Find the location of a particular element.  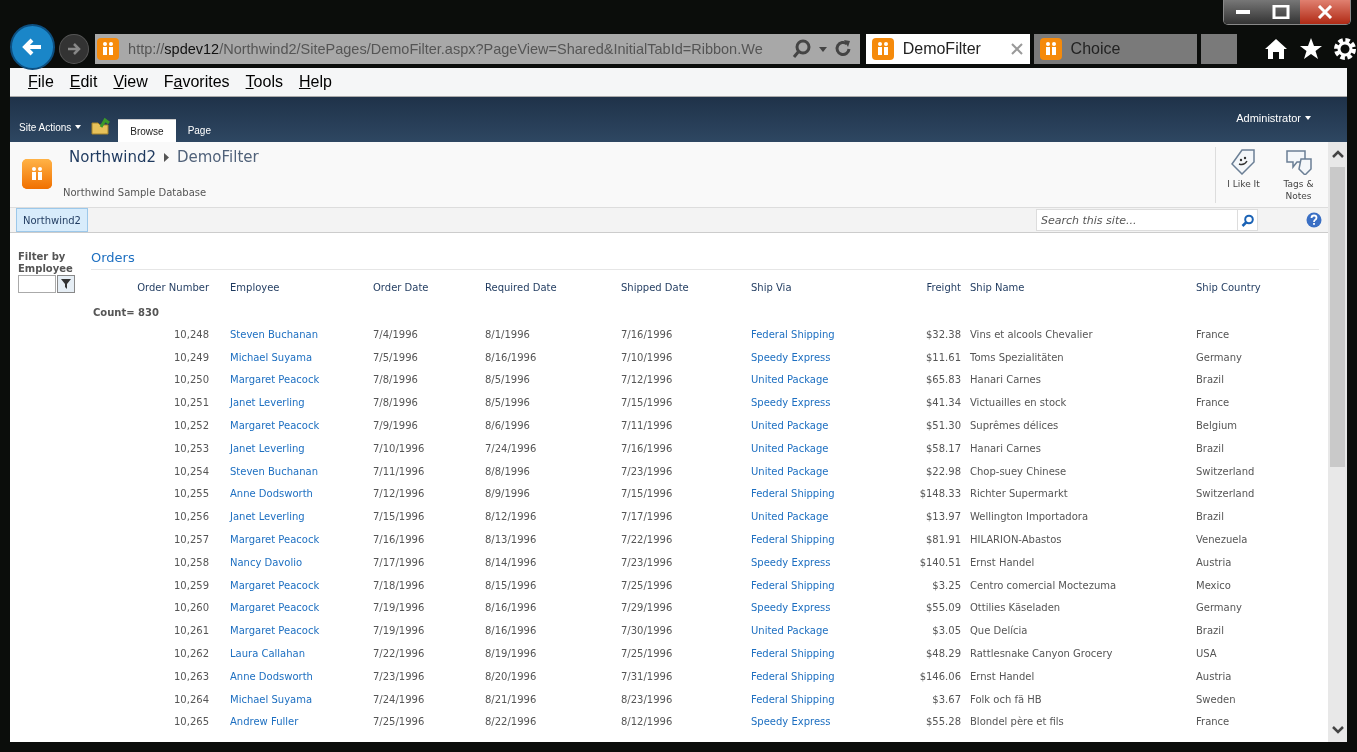

column-header: Required Date is located at coordinates (549, 287).